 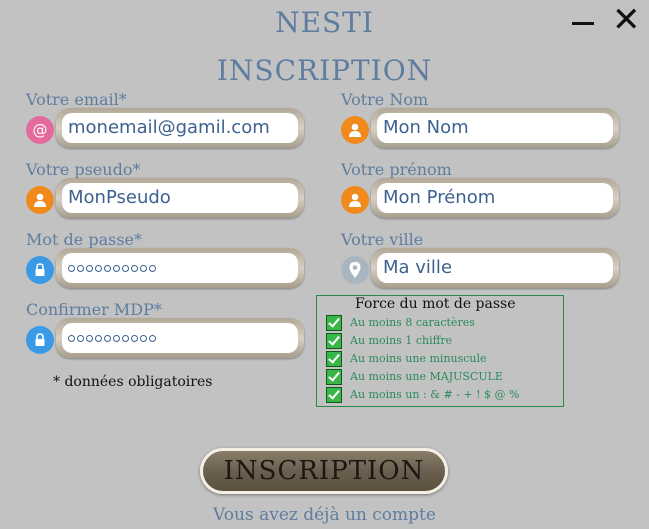 I want to click on password-input, so click(x=180, y=268).